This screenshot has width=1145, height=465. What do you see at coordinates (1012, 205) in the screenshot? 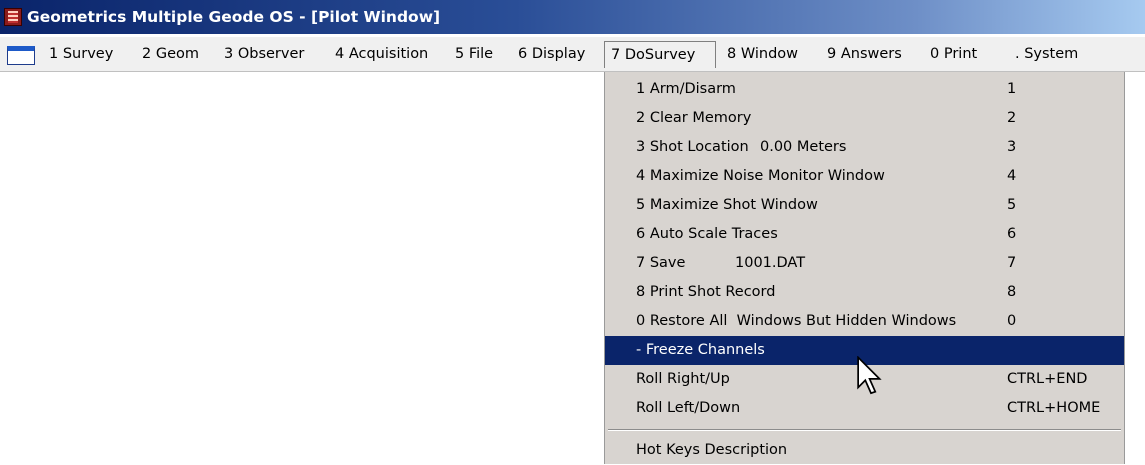
I see `menu-item-shortcut: 5` at bounding box center [1012, 205].